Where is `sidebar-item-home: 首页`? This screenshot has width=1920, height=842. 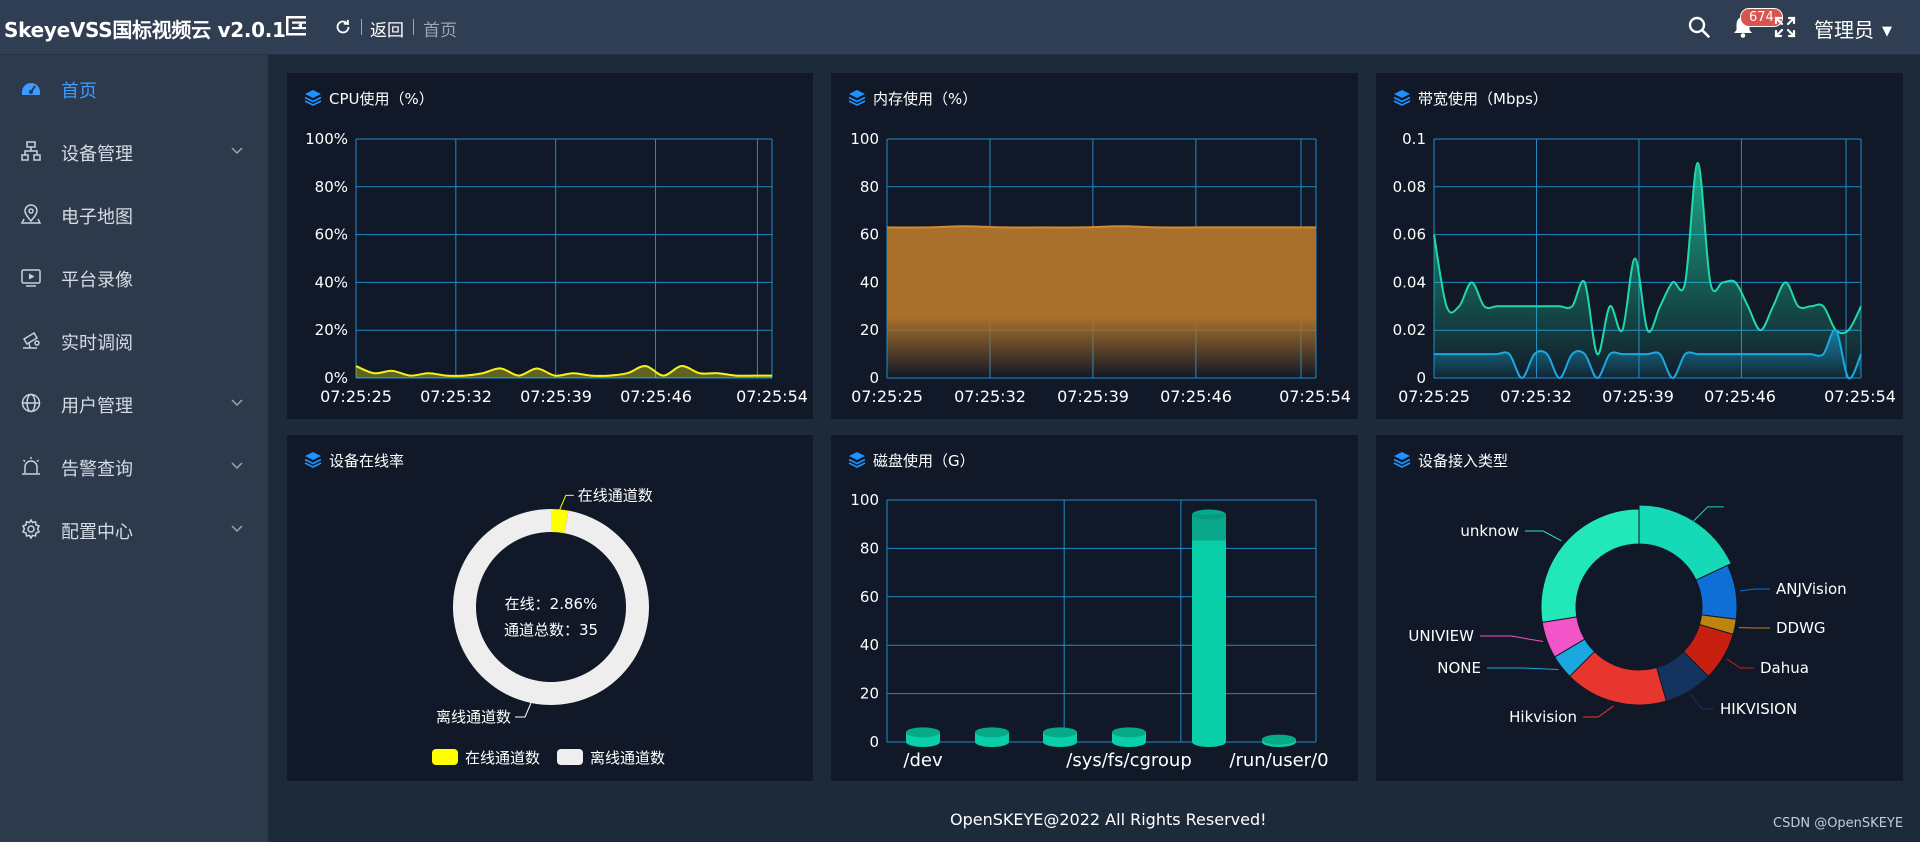 sidebar-item-home: 首页 is located at coordinates (134, 88).